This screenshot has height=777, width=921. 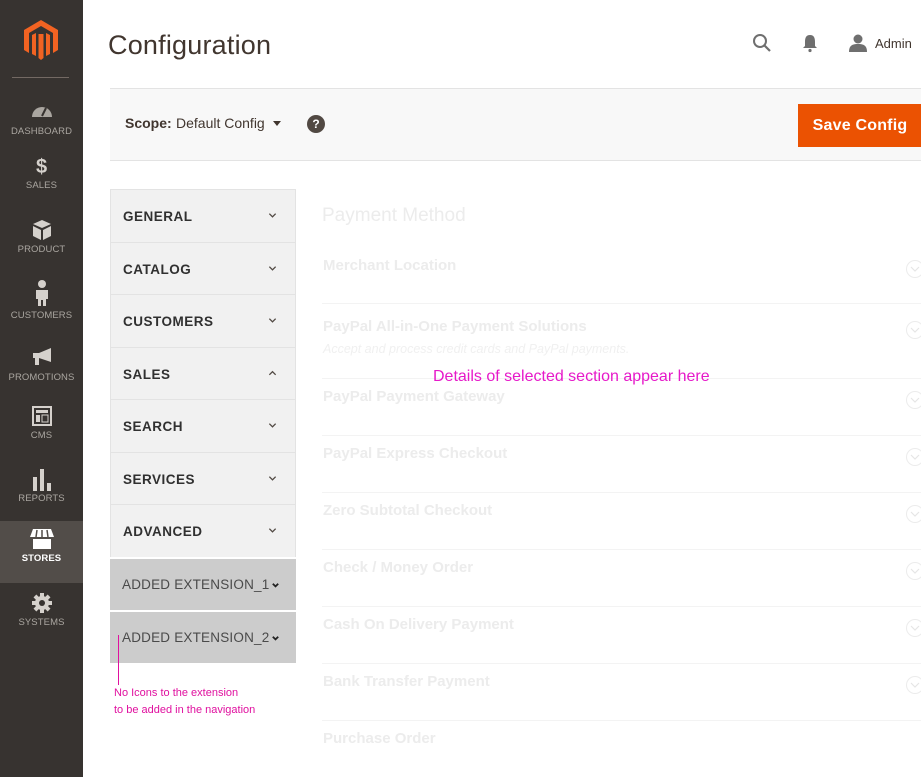 What do you see at coordinates (203, 477) in the screenshot?
I see `config-tab-services: SERVICES` at bounding box center [203, 477].